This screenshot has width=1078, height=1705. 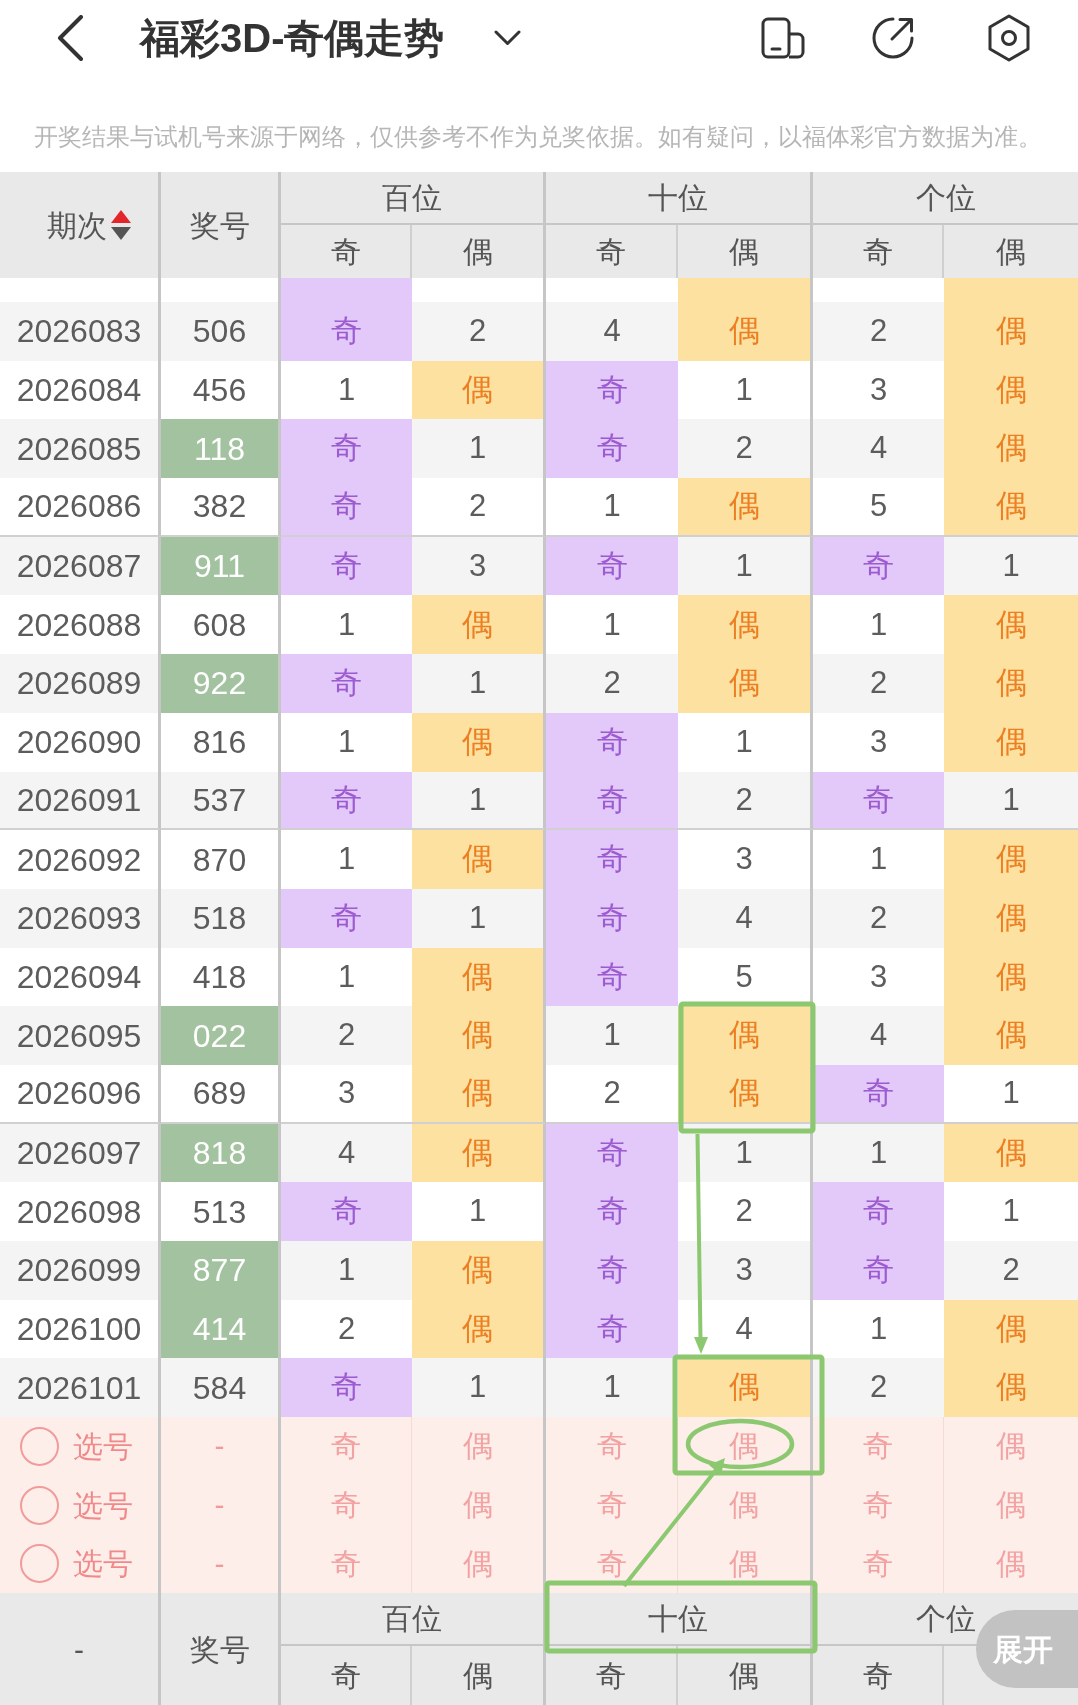 What do you see at coordinates (221, 801) in the screenshot?
I see `number-cell: 537` at bounding box center [221, 801].